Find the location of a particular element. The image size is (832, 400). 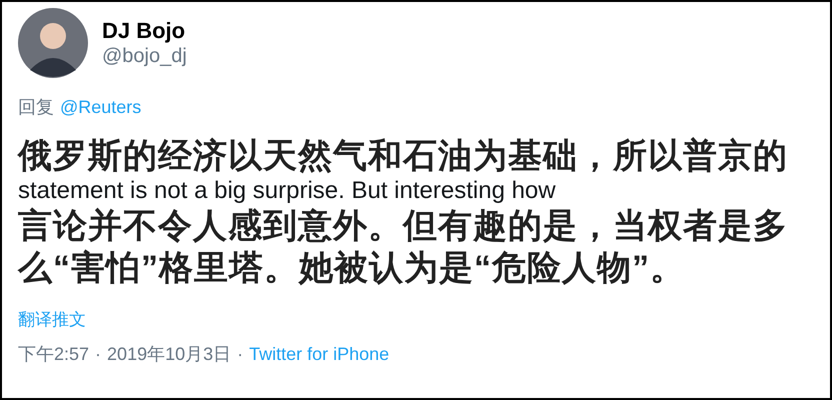

subtitle-line: 俄罗斯的经济以天然气和石油为基础，所以普京的 is located at coordinates (403, 156).